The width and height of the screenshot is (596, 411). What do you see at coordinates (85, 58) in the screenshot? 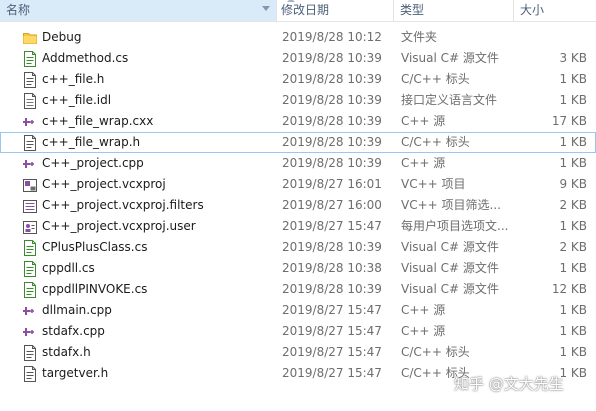
I see `file-name: Addmethod.cs` at bounding box center [85, 58].